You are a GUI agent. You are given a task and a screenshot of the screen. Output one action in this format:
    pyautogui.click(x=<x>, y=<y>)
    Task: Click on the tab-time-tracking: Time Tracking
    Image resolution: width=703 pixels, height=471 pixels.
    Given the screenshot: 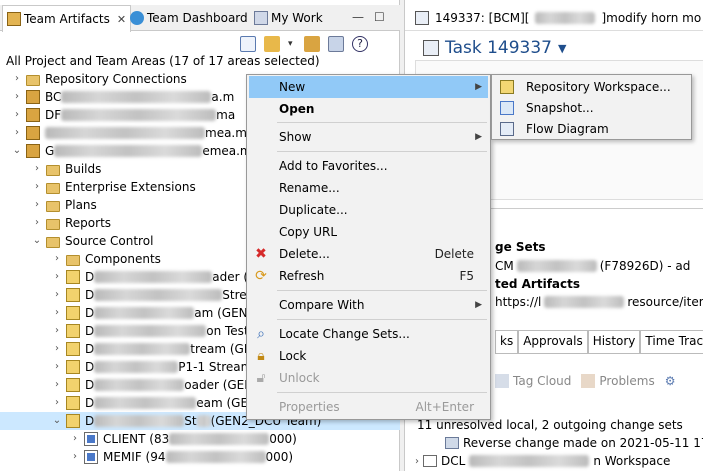 What is the action you would take?
    pyautogui.click(x=671, y=342)
    